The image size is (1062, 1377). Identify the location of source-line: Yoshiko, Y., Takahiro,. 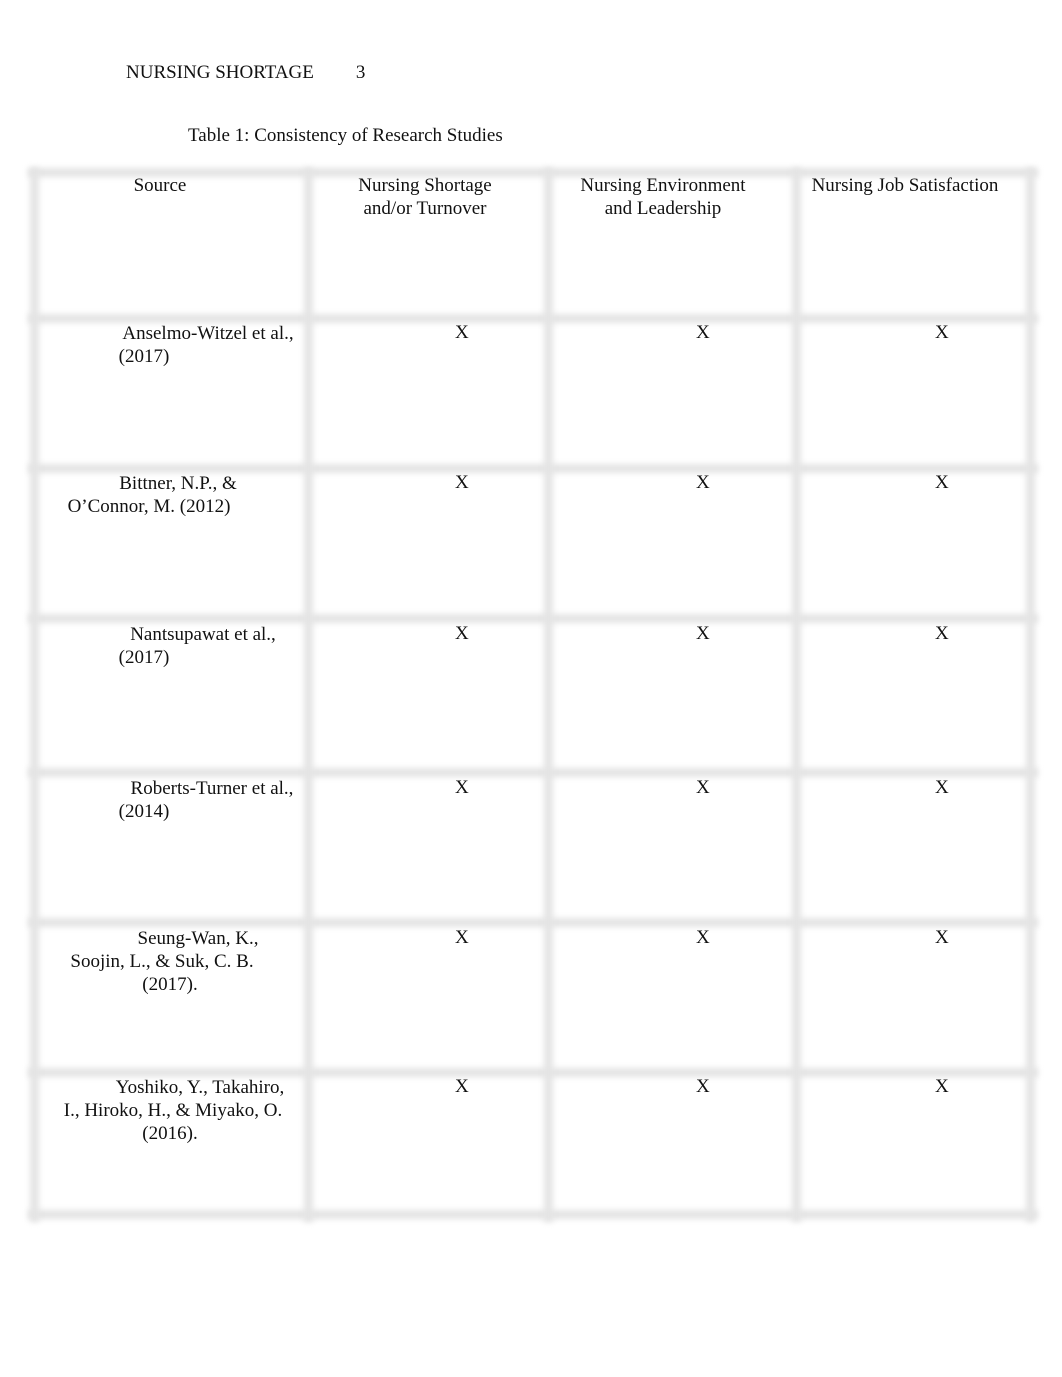
(200, 1087).